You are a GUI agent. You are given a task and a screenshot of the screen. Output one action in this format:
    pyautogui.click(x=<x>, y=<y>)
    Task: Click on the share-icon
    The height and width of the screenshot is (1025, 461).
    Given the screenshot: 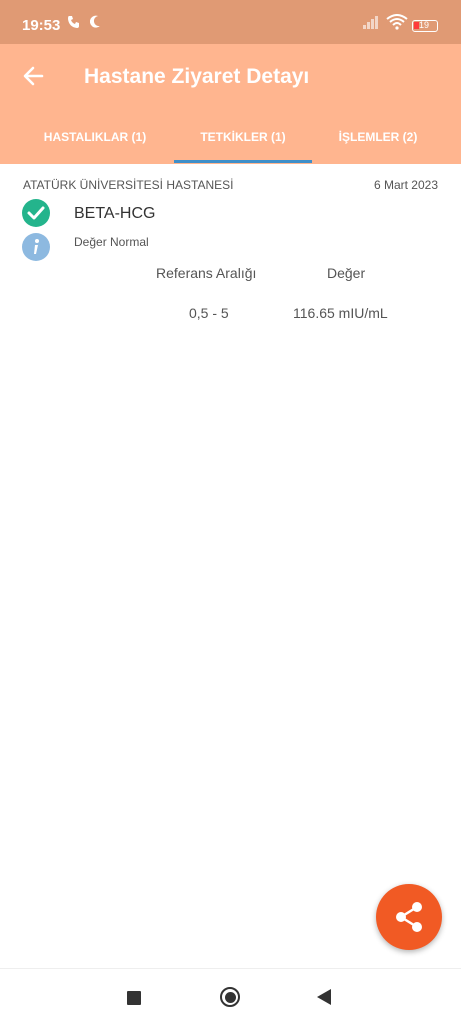 What is the action you would take?
    pyautogui.click(x=409, y=928)
    